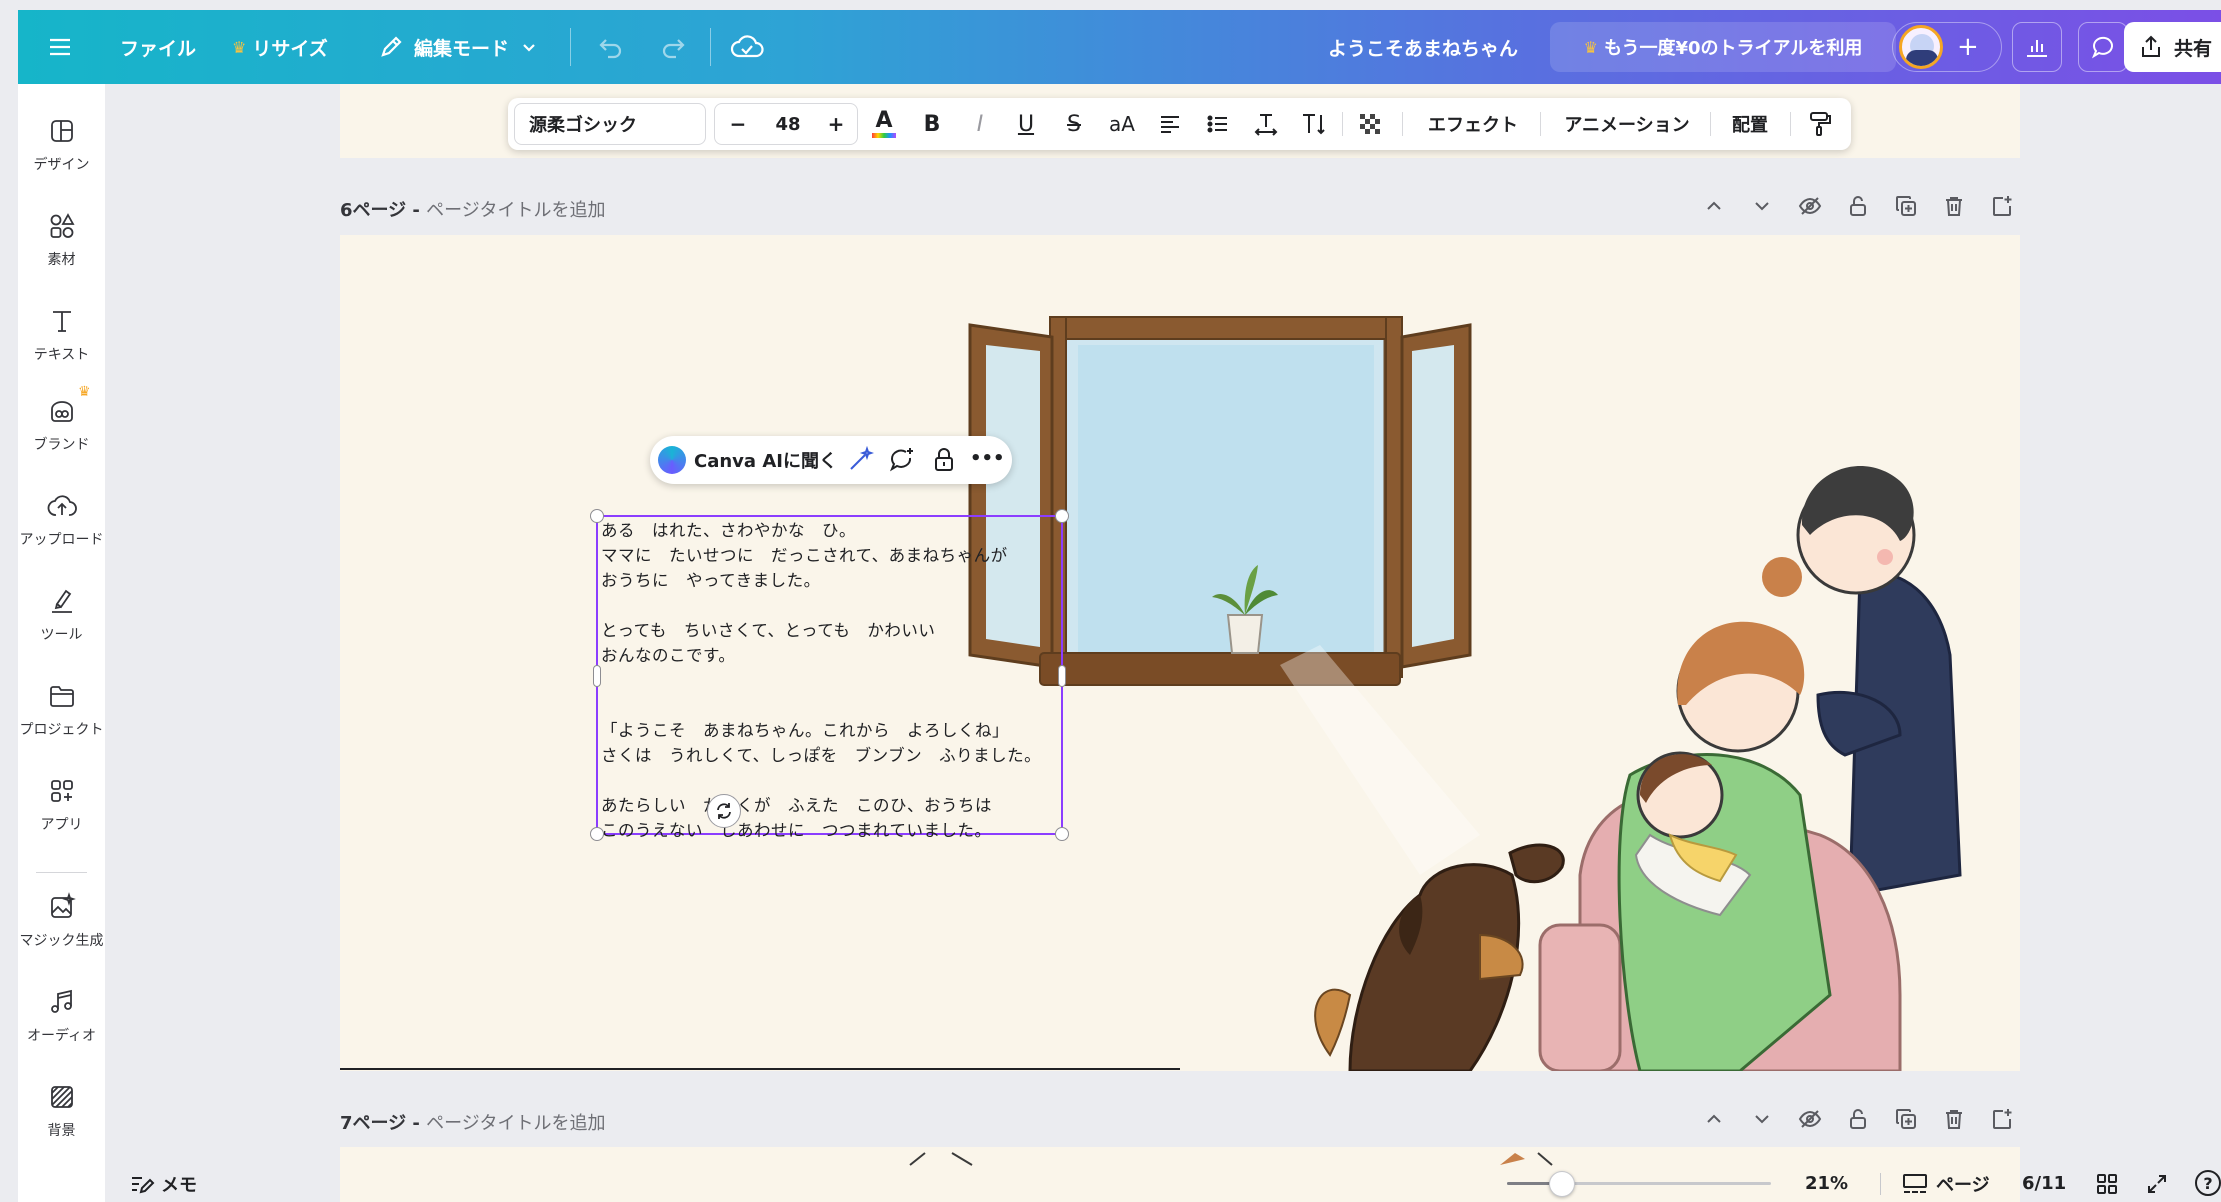 The width and height of the screenshot is (2221, 1202). I want to click on sidebar-item-label: オーディオ, so click(61, 1036).